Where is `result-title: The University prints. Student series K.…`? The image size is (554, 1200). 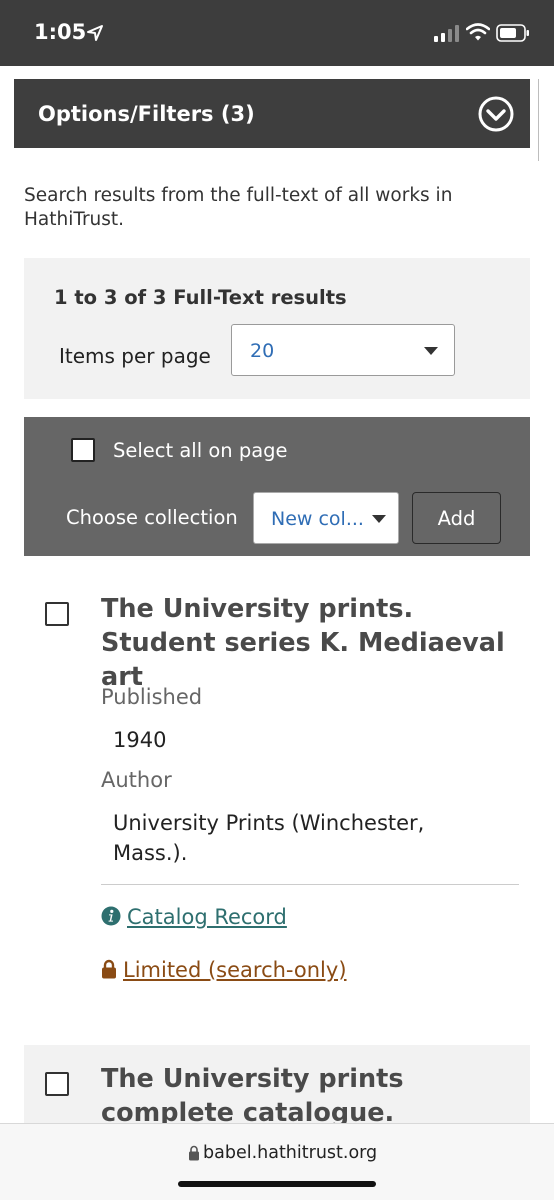
result-title: The University prints. Student series K.… is located at coordinates (311, 643).